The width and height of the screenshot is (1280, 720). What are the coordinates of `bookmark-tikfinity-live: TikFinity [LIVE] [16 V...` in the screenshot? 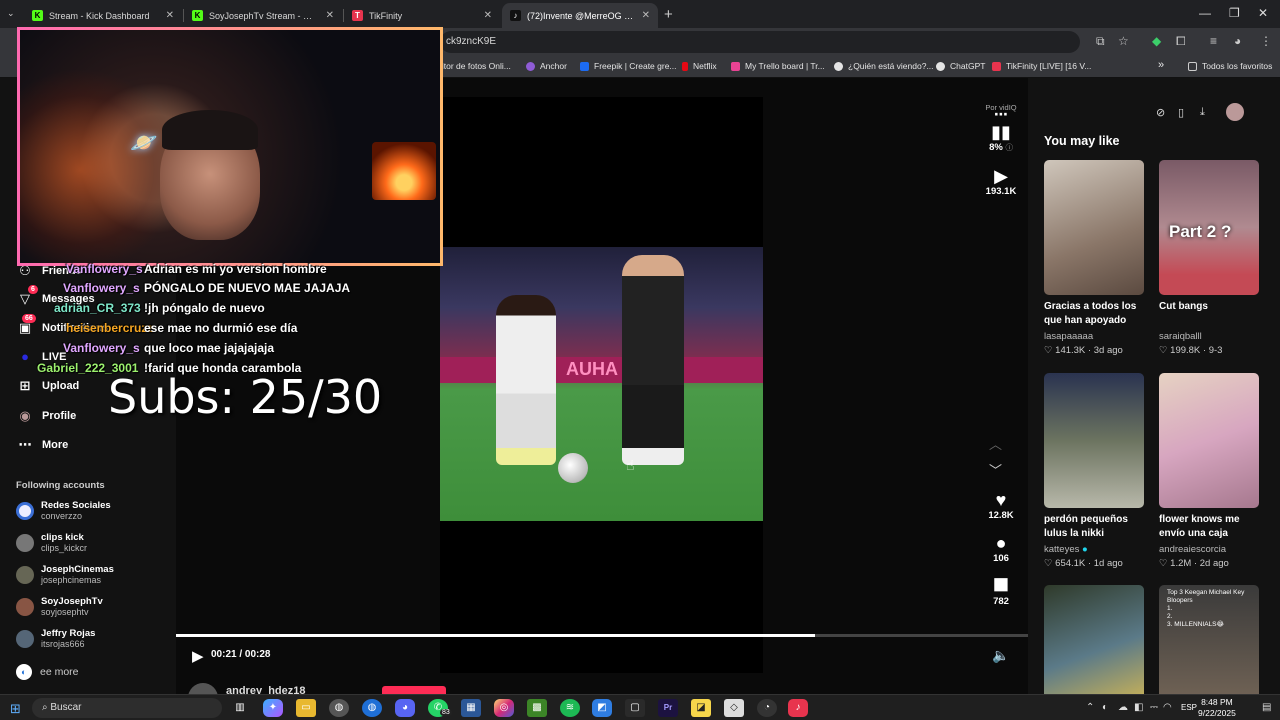 It's located at (1041, 66).